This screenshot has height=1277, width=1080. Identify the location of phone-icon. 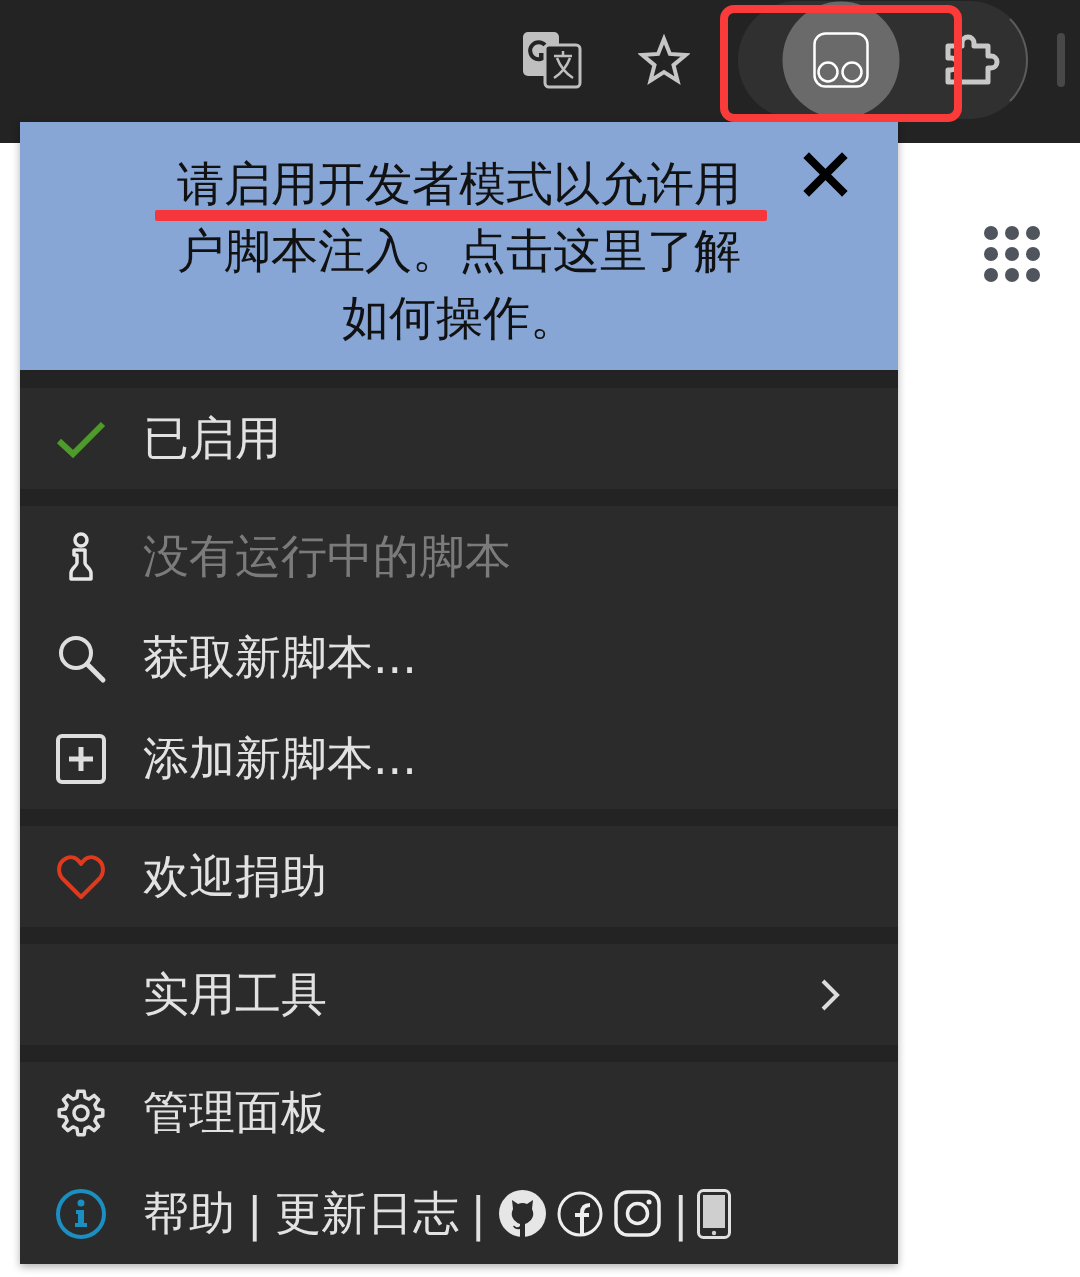
(713, 1213).